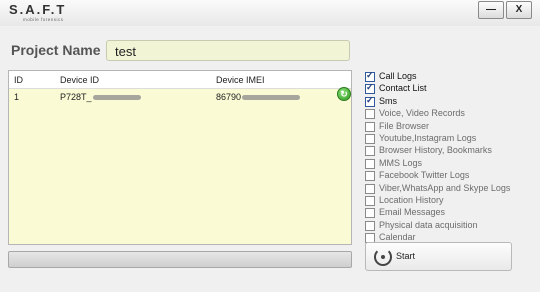 This screenshot has height=292, width=540. I want to click on option-label: File Browser, so click(404, 125).